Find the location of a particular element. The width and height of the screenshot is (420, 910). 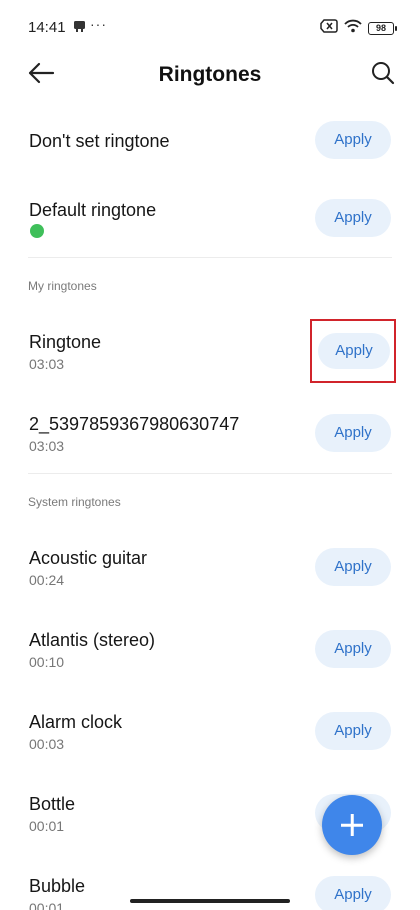

search-icon is located at coordinates (383, 73).